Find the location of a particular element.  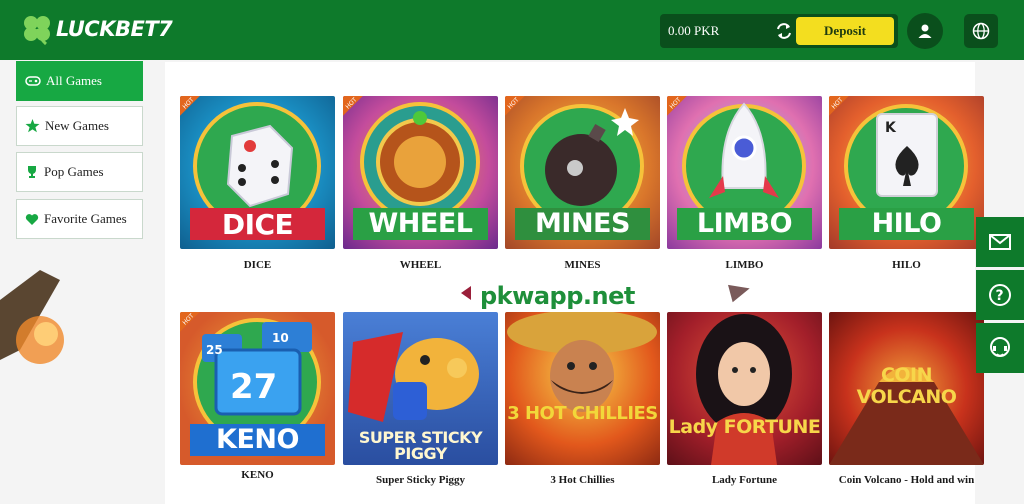

svg-text: K is located at coordinates (891, 128).